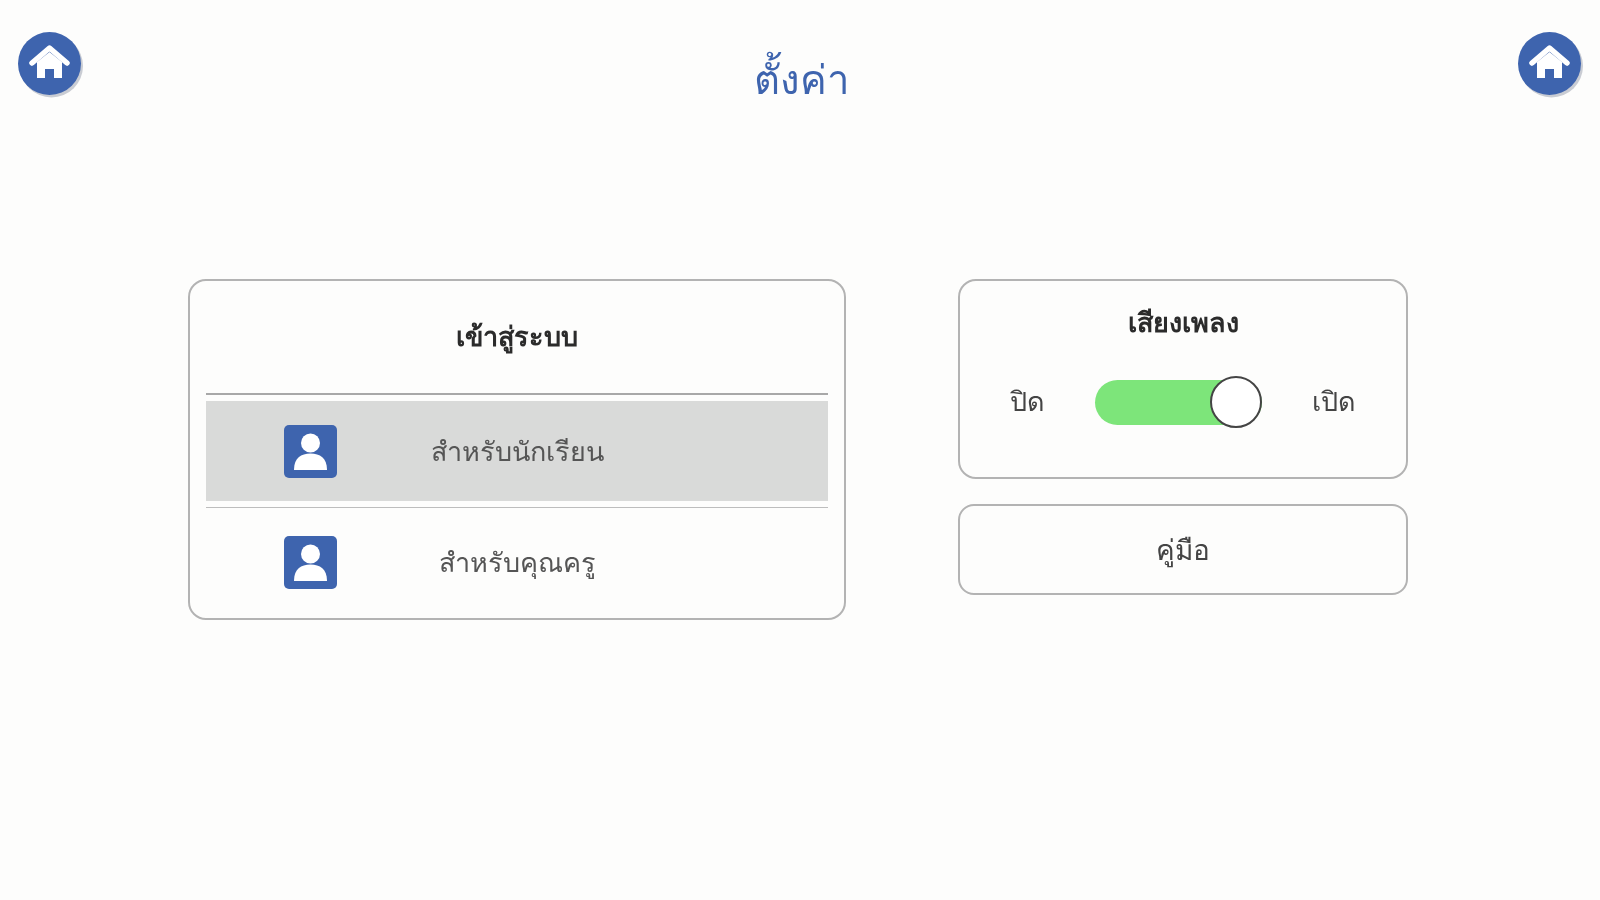 The image size is (1600, 900). Describe the element at coordinates (801, 80) in the screenshot. I see `page-title: ตั้งค่า` at that location.